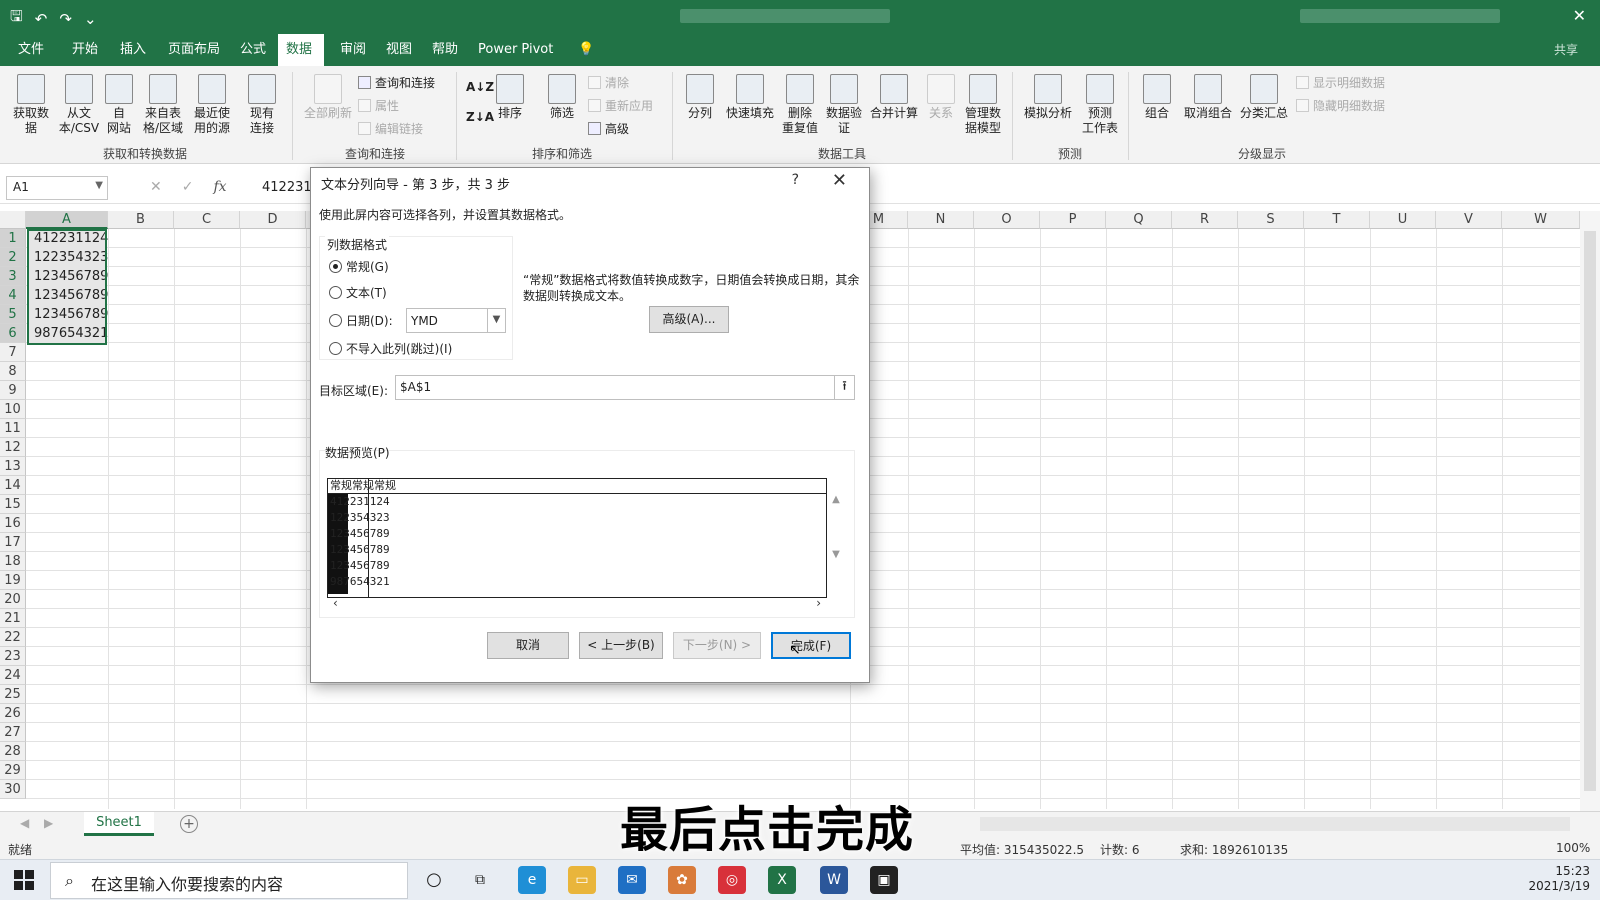 This screenshot has width=1600, height=900. I want to click on next-sheet-icon: ▶, so click(48, 823).